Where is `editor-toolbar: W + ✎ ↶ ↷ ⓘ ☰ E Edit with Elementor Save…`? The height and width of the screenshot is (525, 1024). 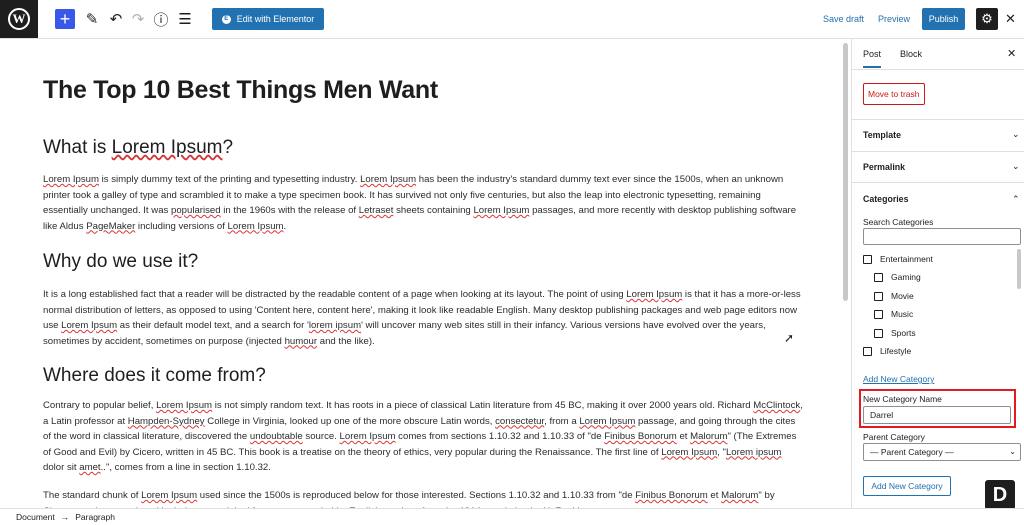 editor-toolbar: W + ✎ ↶ ↷ ⓘ ☰ E Edit with Elementor Save… is located at coordinates (512, 19).